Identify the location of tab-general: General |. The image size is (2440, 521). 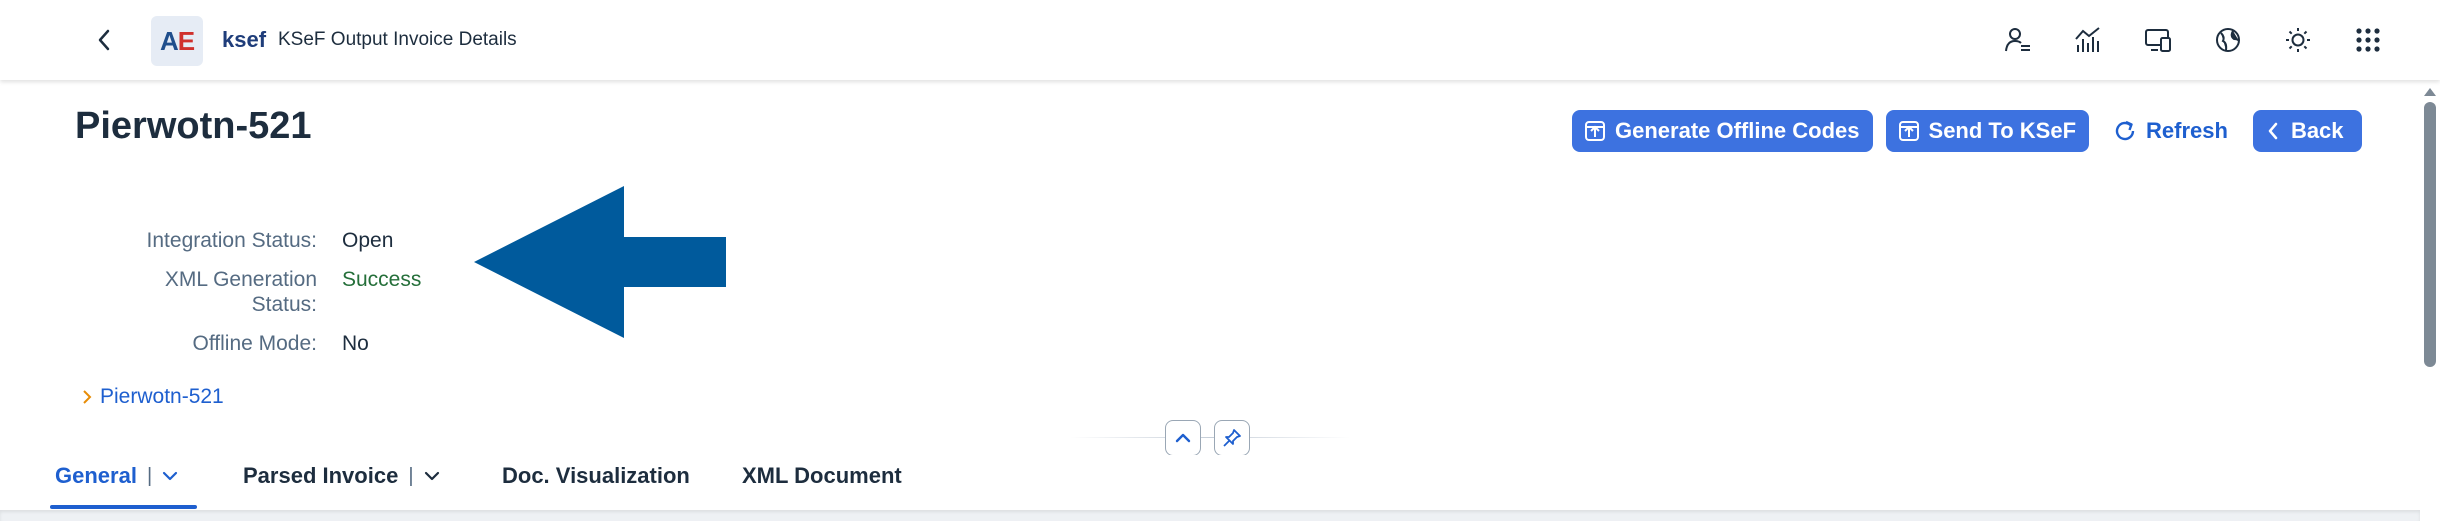
(116, 476).